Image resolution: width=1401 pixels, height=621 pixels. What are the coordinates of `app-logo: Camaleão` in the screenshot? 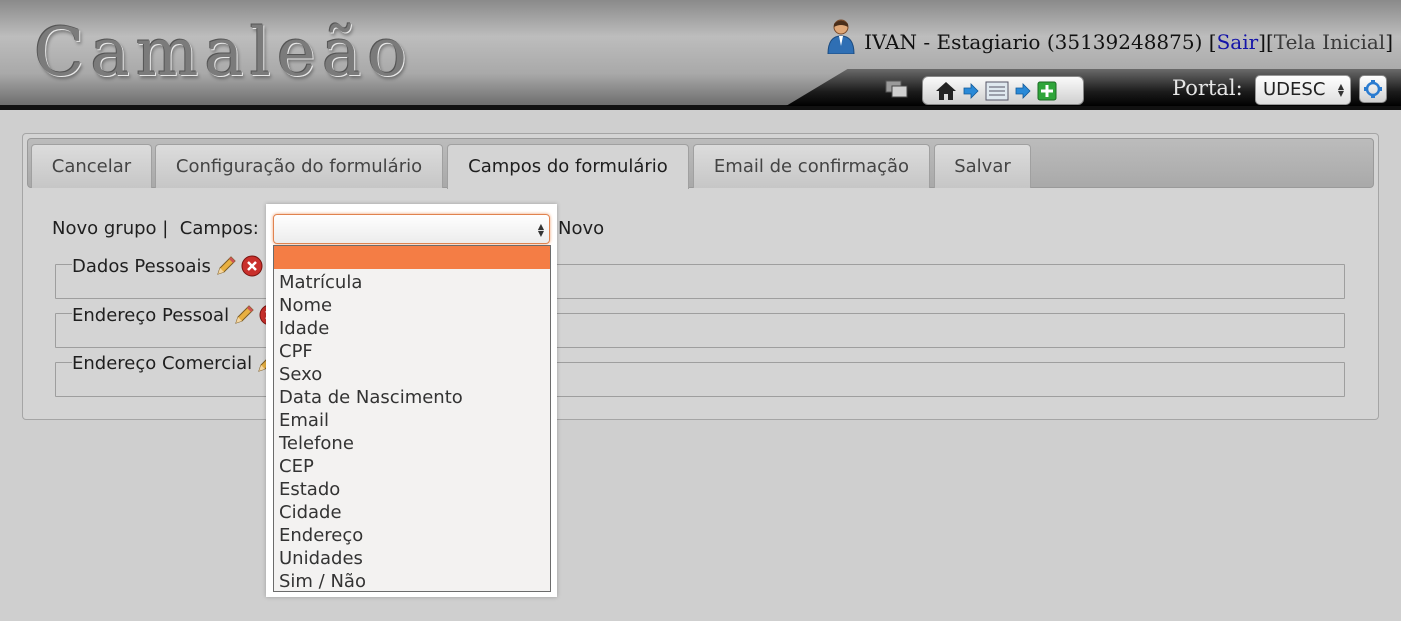 It's located at (224, 52).